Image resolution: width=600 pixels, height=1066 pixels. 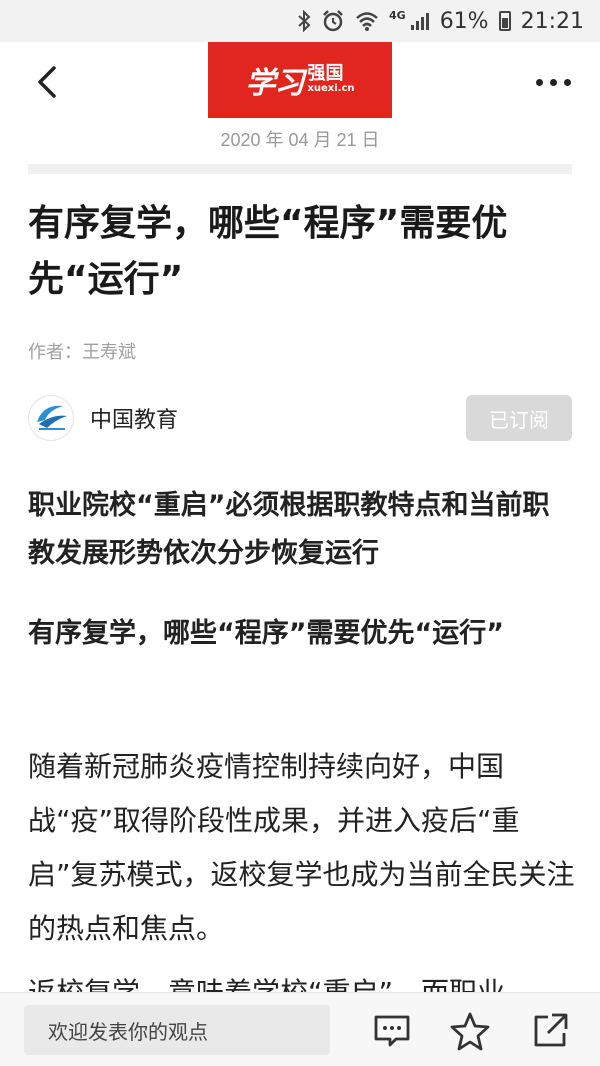 What do you see at coordinates (519, 418) in the screenshot?
I see `subscribe-button: 已订阅` at bounding box center [519, 418].